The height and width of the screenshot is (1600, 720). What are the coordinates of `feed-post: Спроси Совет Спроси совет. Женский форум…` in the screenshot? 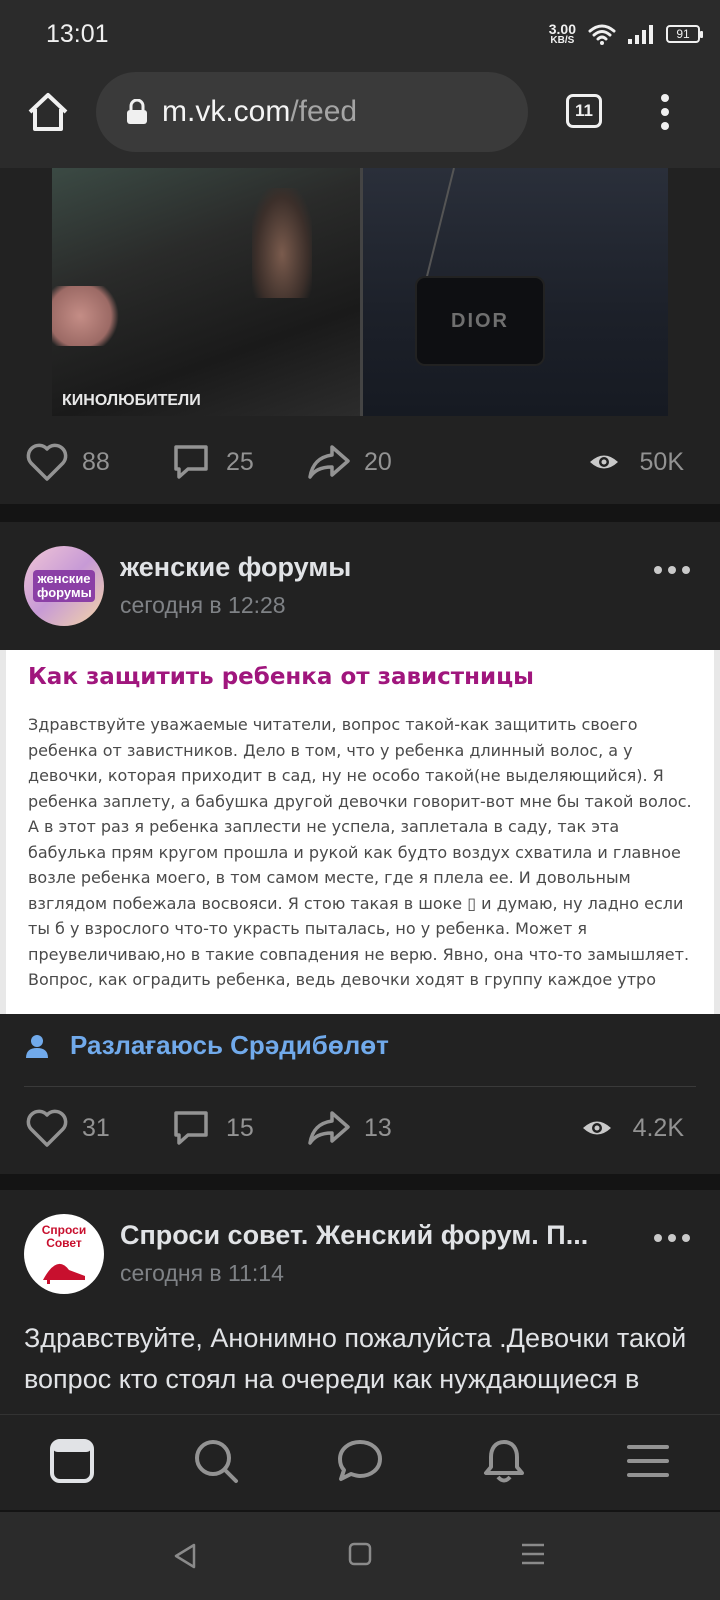 It's located at (360, 1302).